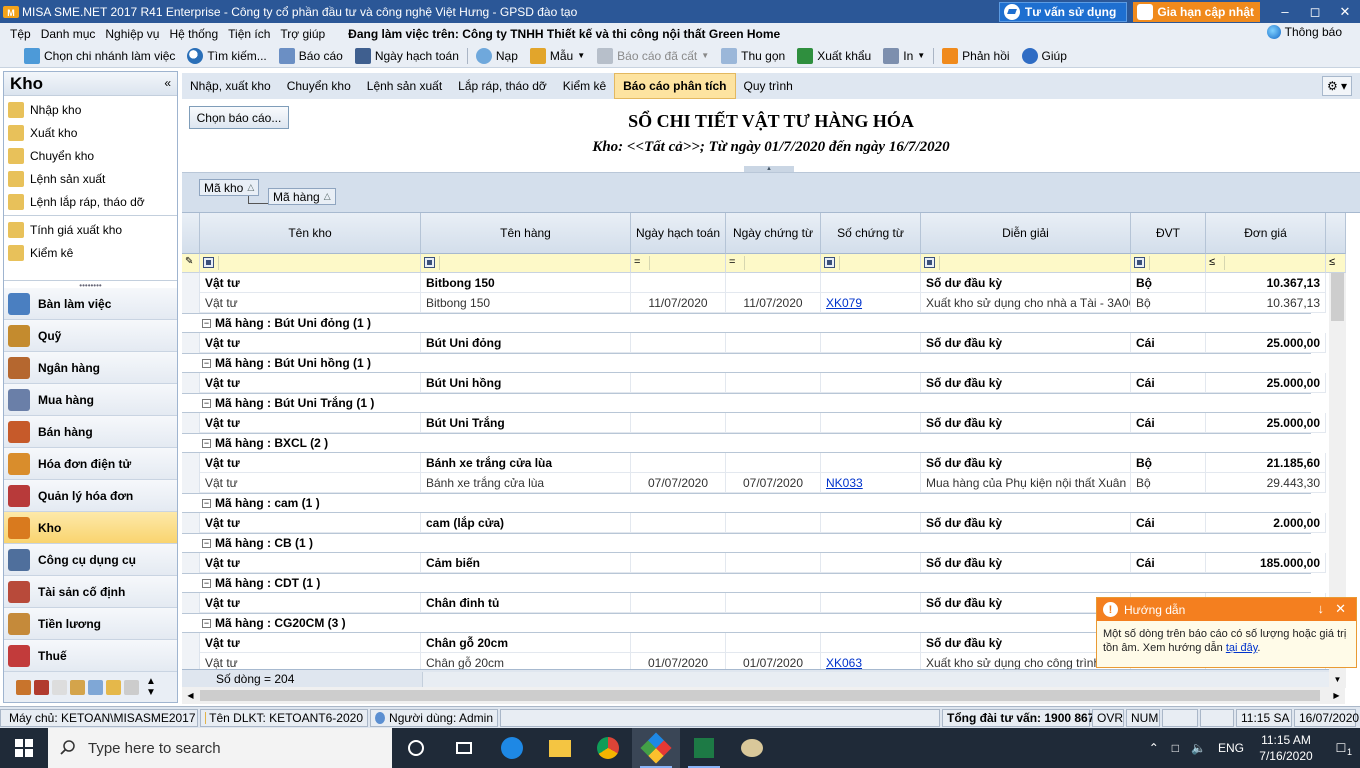 The height and width of the screenshot is (768, 1360). Describe the element at coordinates (834, 55) in the screenshot. I see `export-button: Xuất khẩu` at that location.